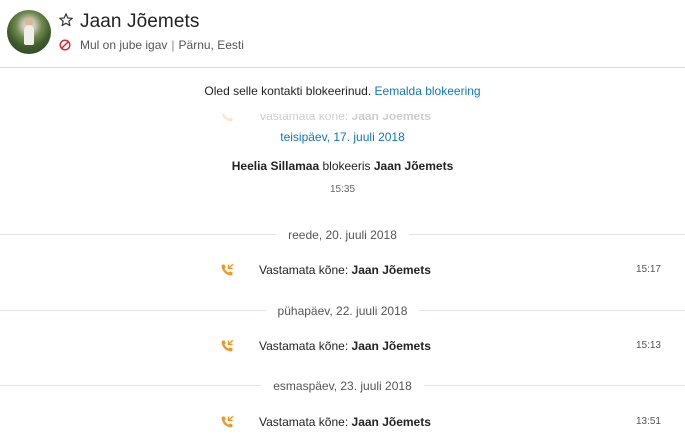  I want to click on list-item: Vastamata kõne: Jaan Jõemets 15:17, so click(342, 271).